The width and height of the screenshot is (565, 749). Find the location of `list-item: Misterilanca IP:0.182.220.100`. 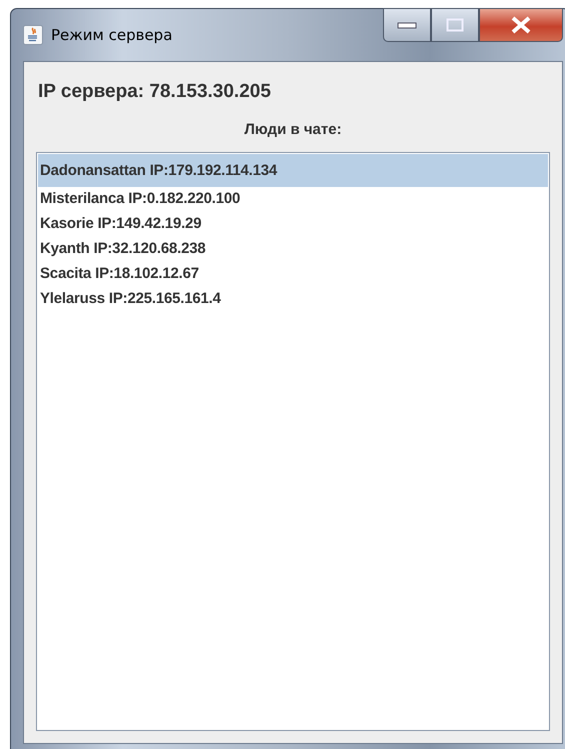

list-item: Misterilanca IP:0.182.220.100 is located at coordinates (293, 199).